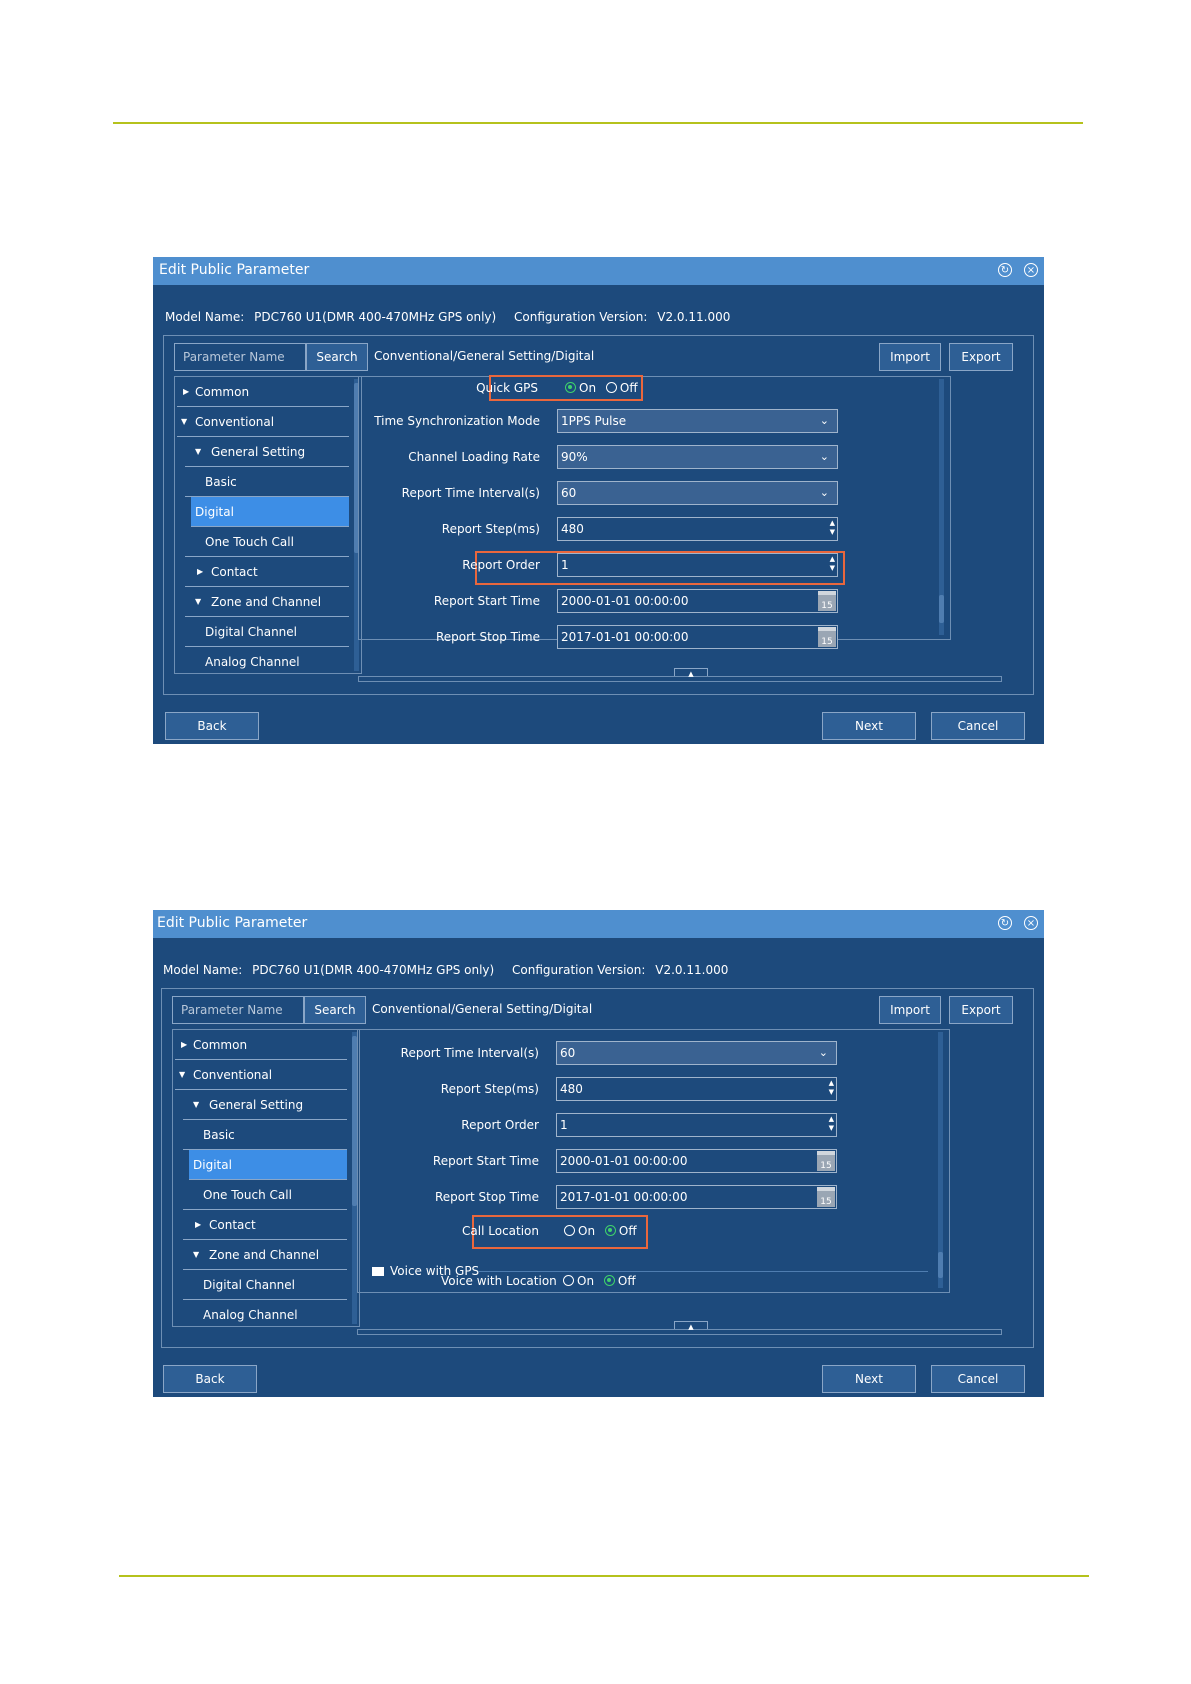 The height and width of the screenshot is (1684, 1191). I want to click on radio-off-icon, so click(569, 1230).